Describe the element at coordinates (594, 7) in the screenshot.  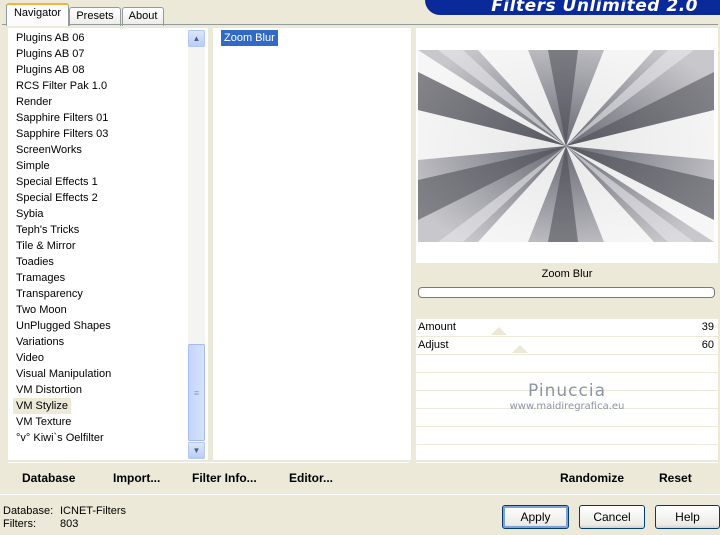
I see `banner-title: Filters Unlimited 2.0` at that location.